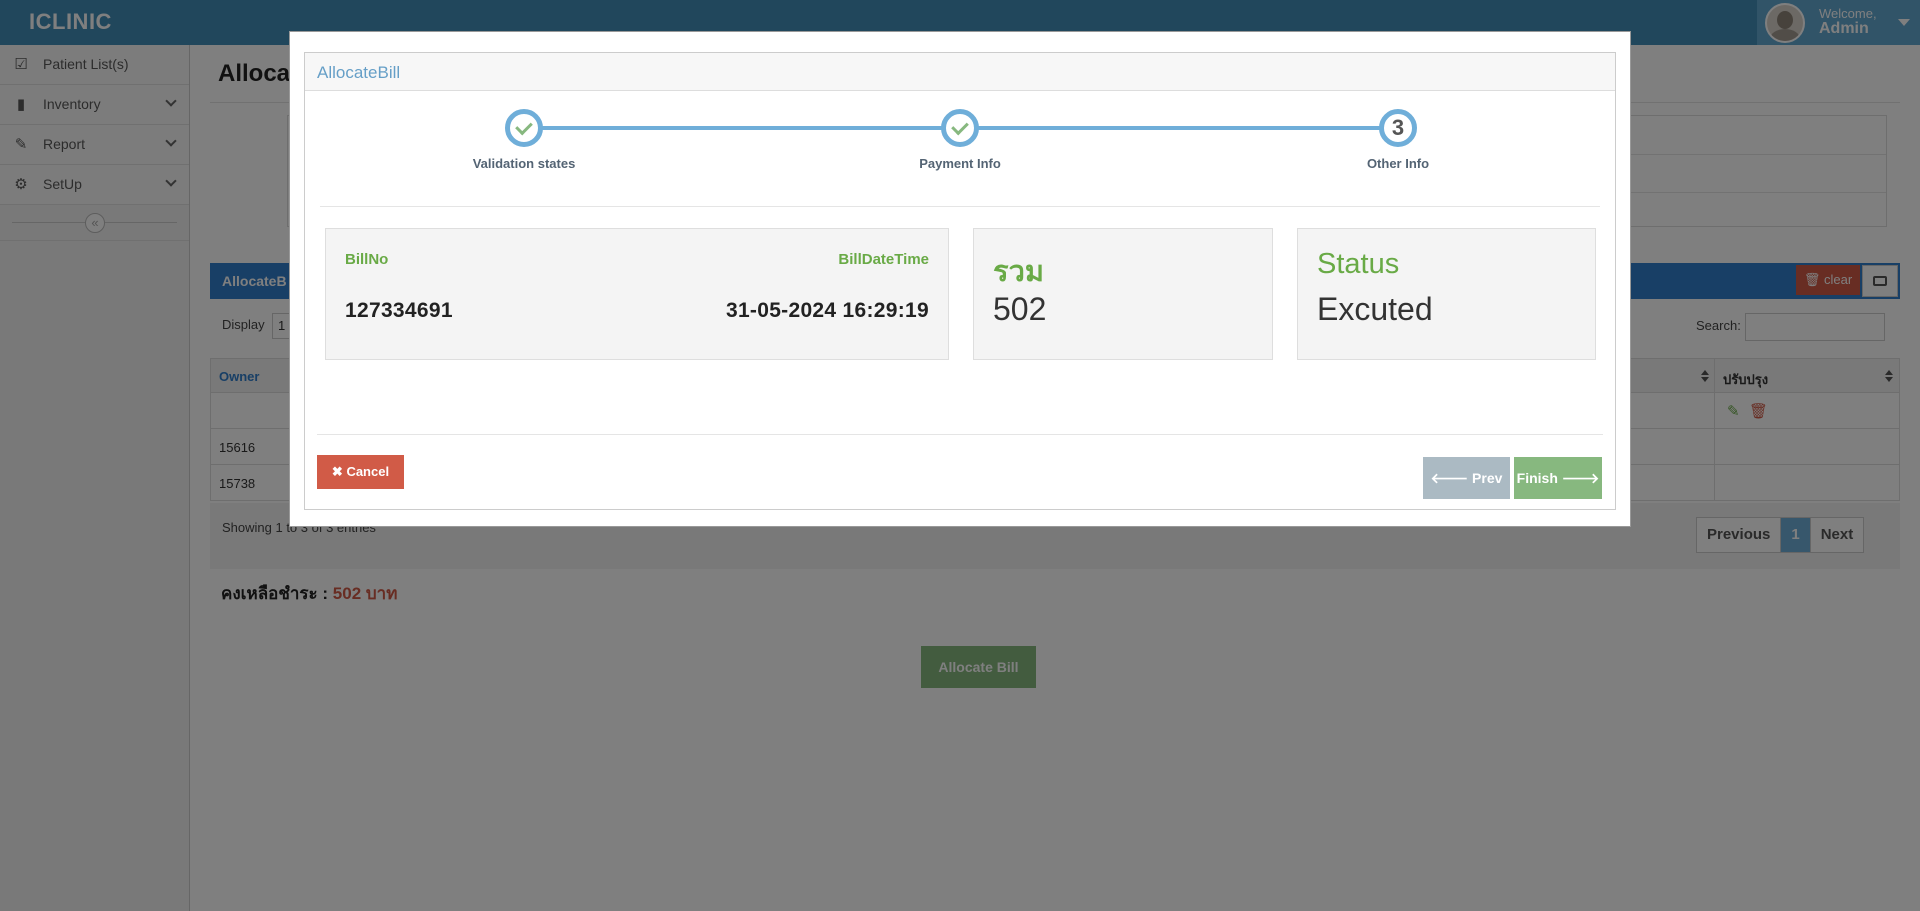 The image size is (1920, 911). What do you see at coordinates (1020, 309) in the screenshot?
I see `total-value: 502` at bounding box center [1020, 309].